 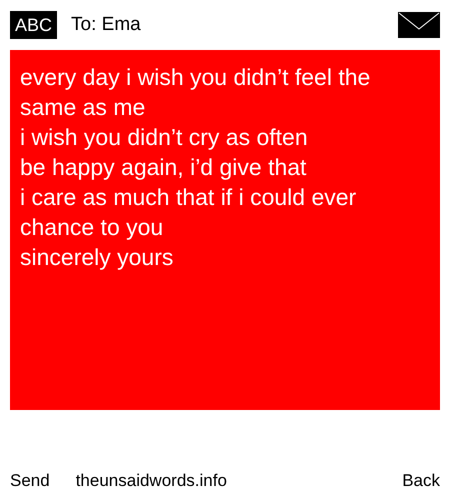 I want to click on recipient-label: To: Ema, so click(x=106, y=24).